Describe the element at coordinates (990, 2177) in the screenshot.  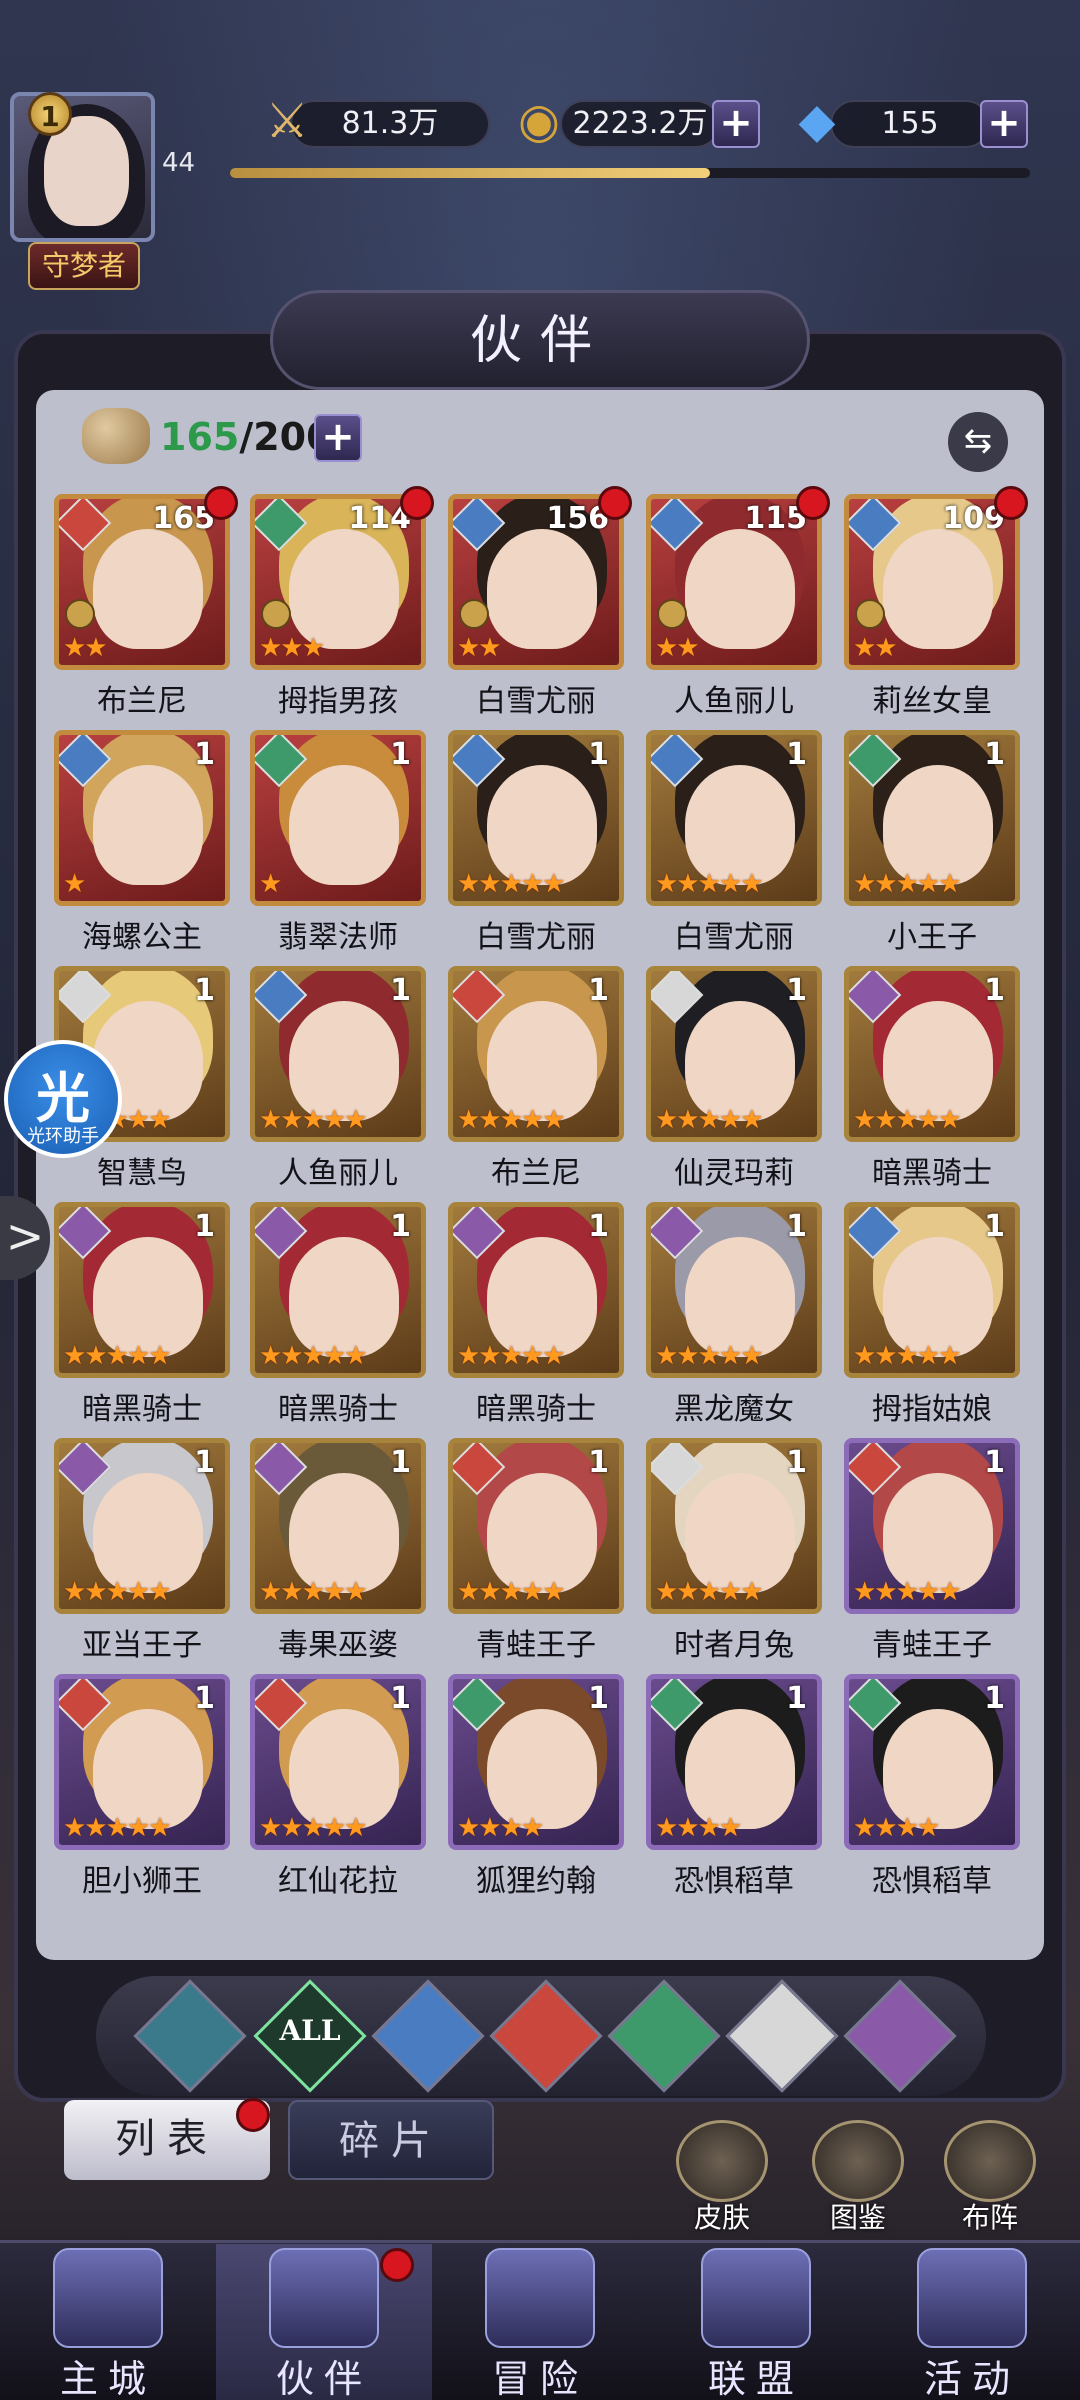
I see `formation-button: 布阵` at that location.